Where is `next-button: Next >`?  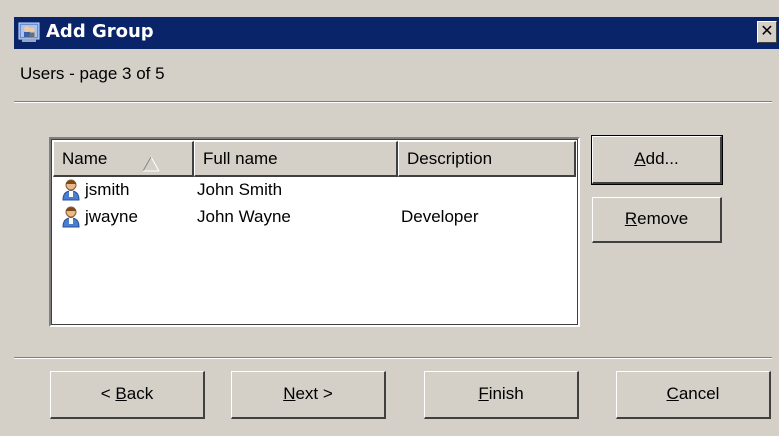 next-button: Next > is located at coordinates (308, 395).